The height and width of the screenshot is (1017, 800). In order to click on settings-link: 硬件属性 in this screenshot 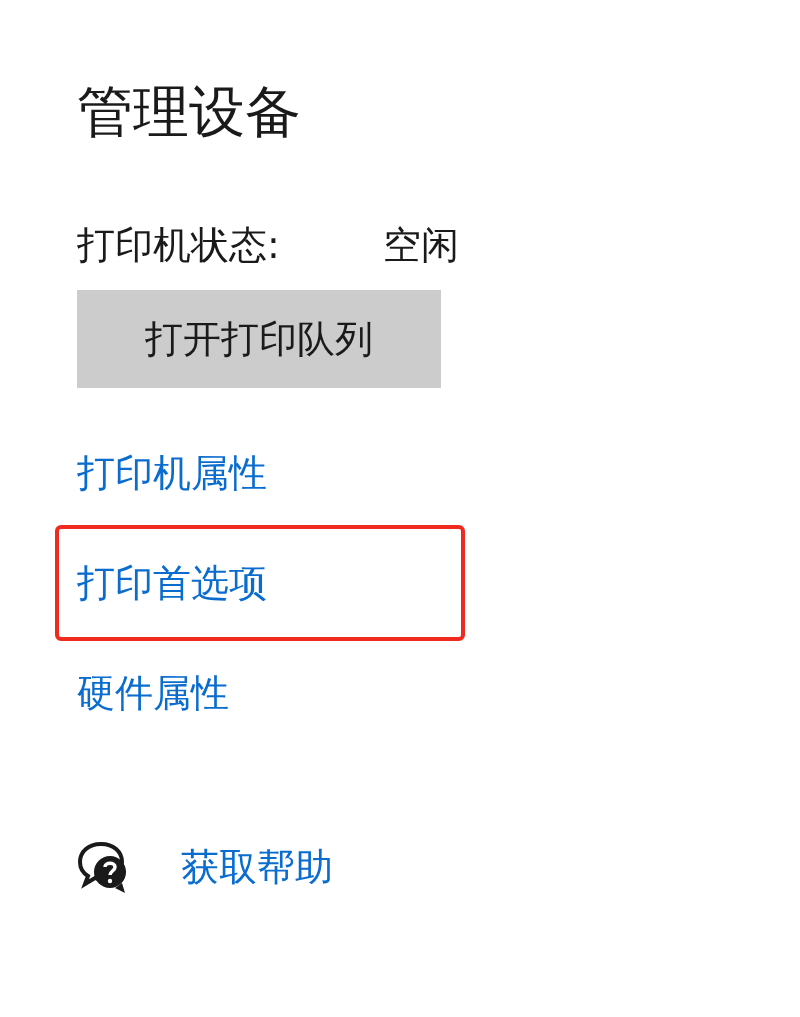, I will do `click(153, 693)`.